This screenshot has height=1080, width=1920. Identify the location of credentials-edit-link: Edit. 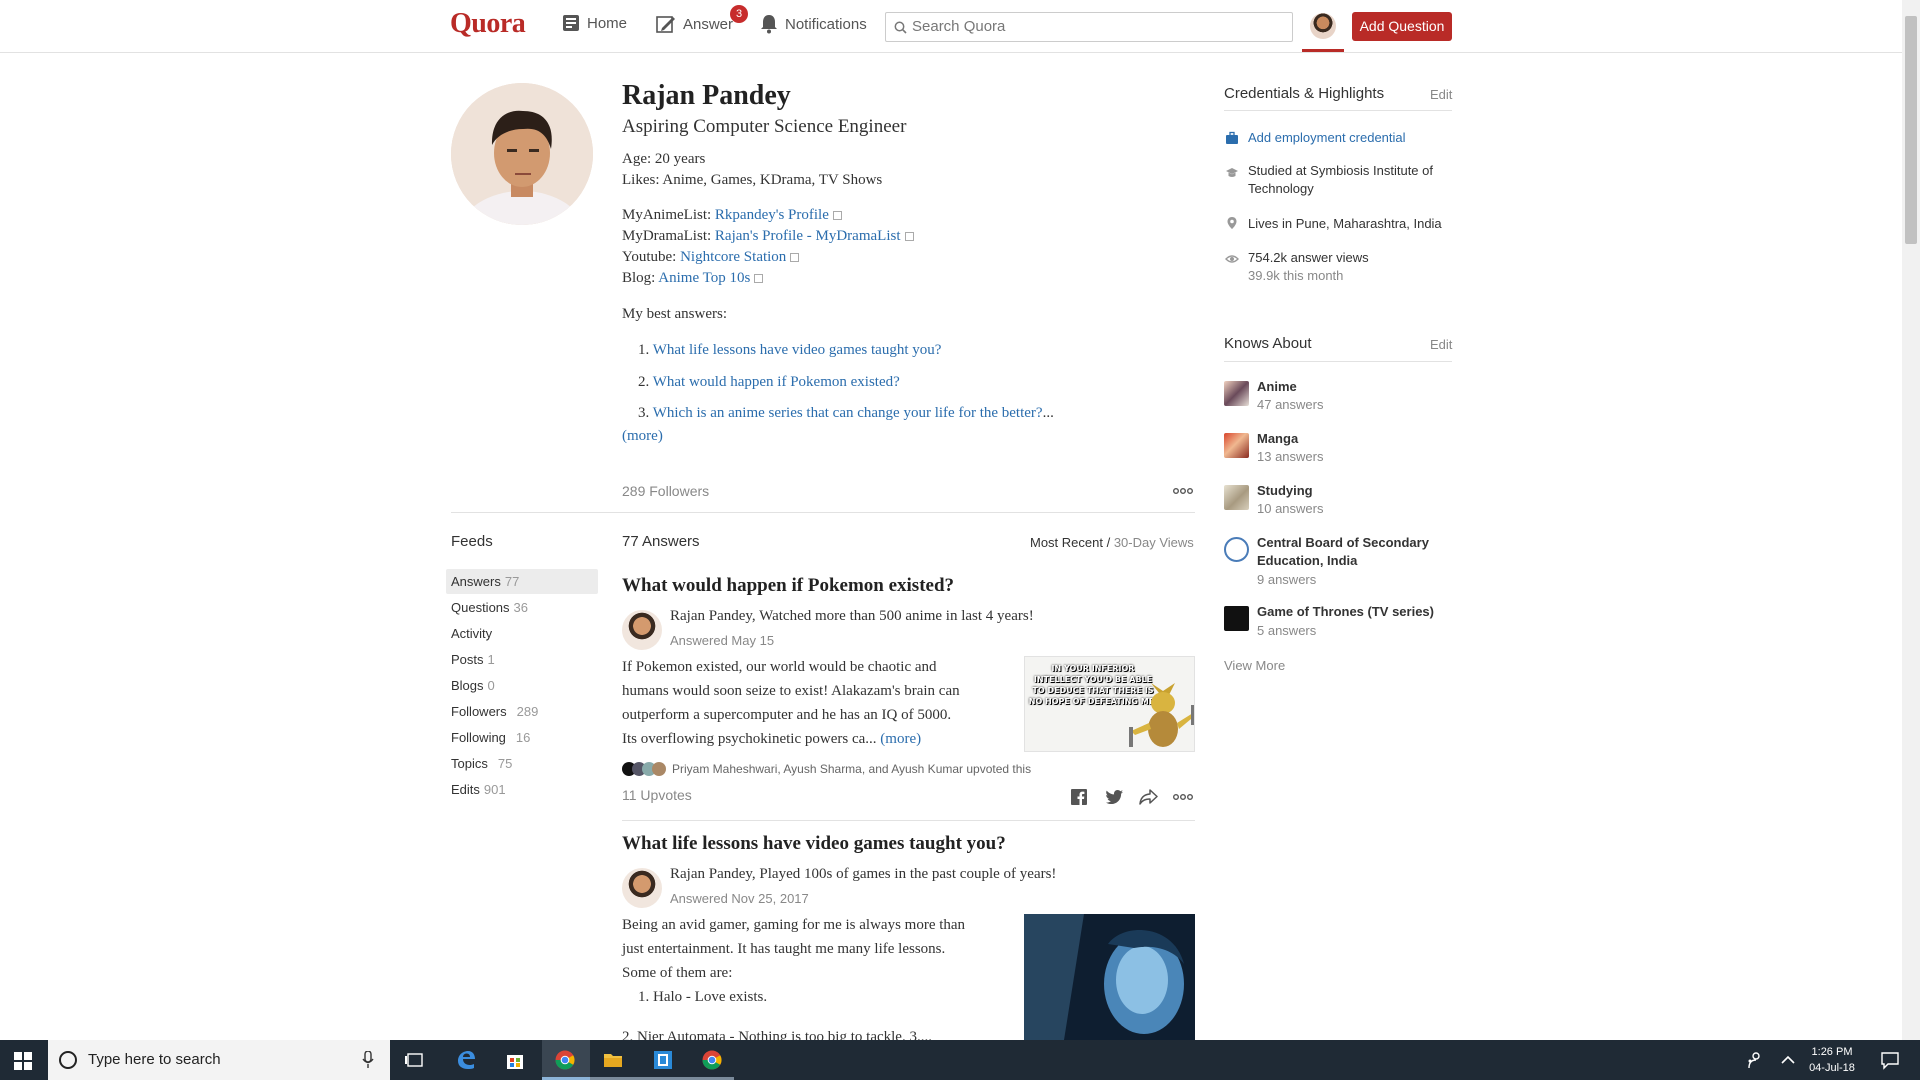
(1441, 94).